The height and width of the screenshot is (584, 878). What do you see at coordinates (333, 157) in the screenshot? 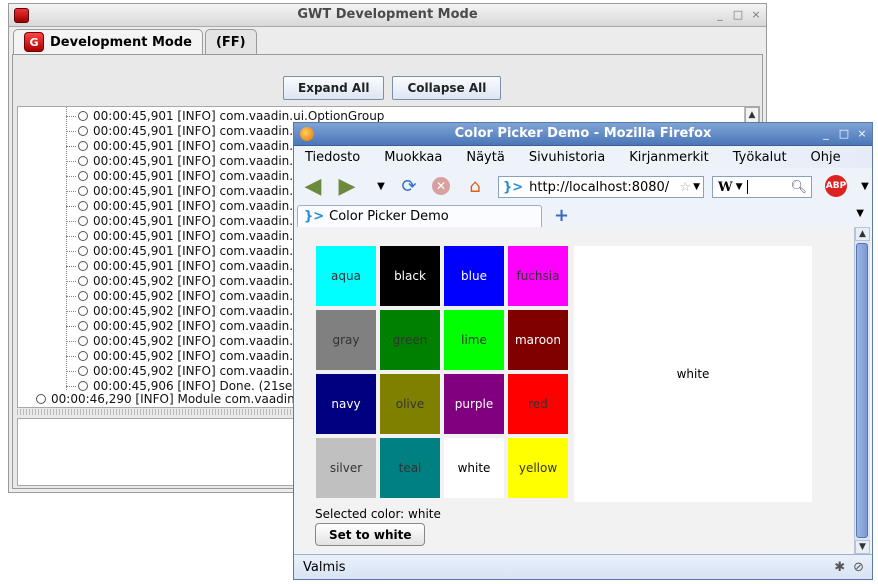
I see `menu-tiedosto: Tiedosto` at bounding box center [333, 157].